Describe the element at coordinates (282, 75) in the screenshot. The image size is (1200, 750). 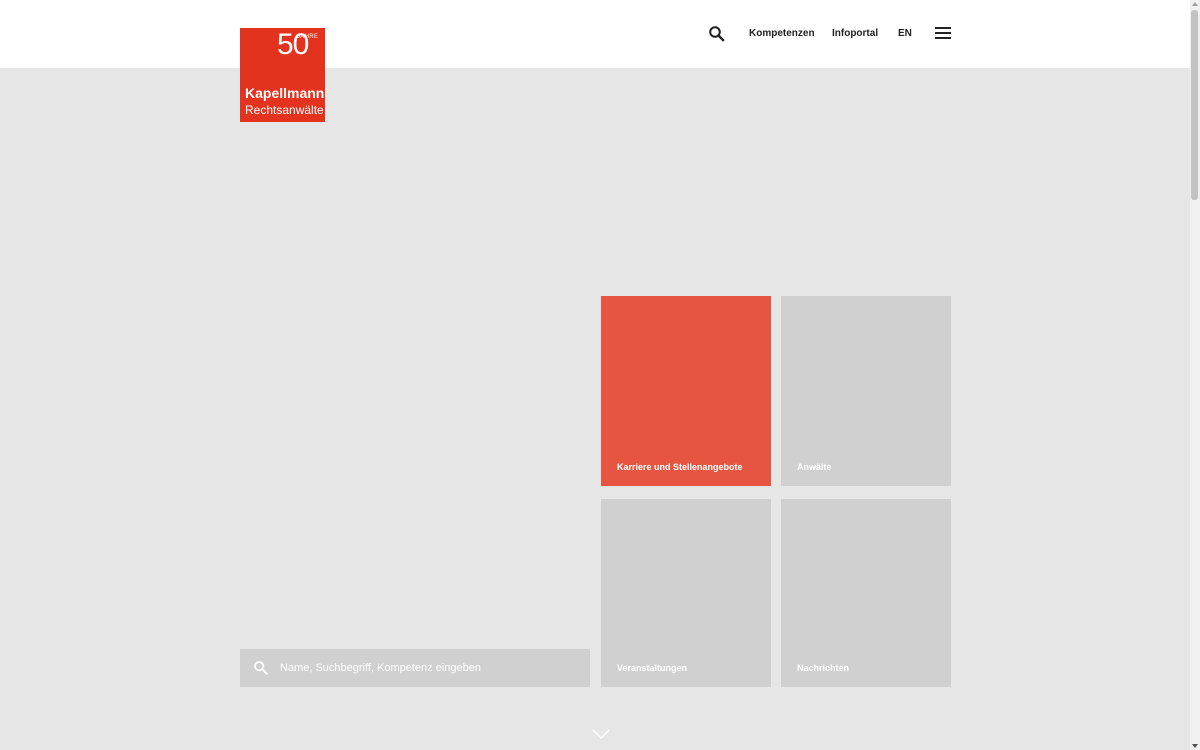
I see `logo: 50 JAHRE Kapellmann Rechtsanwälte` at that location.